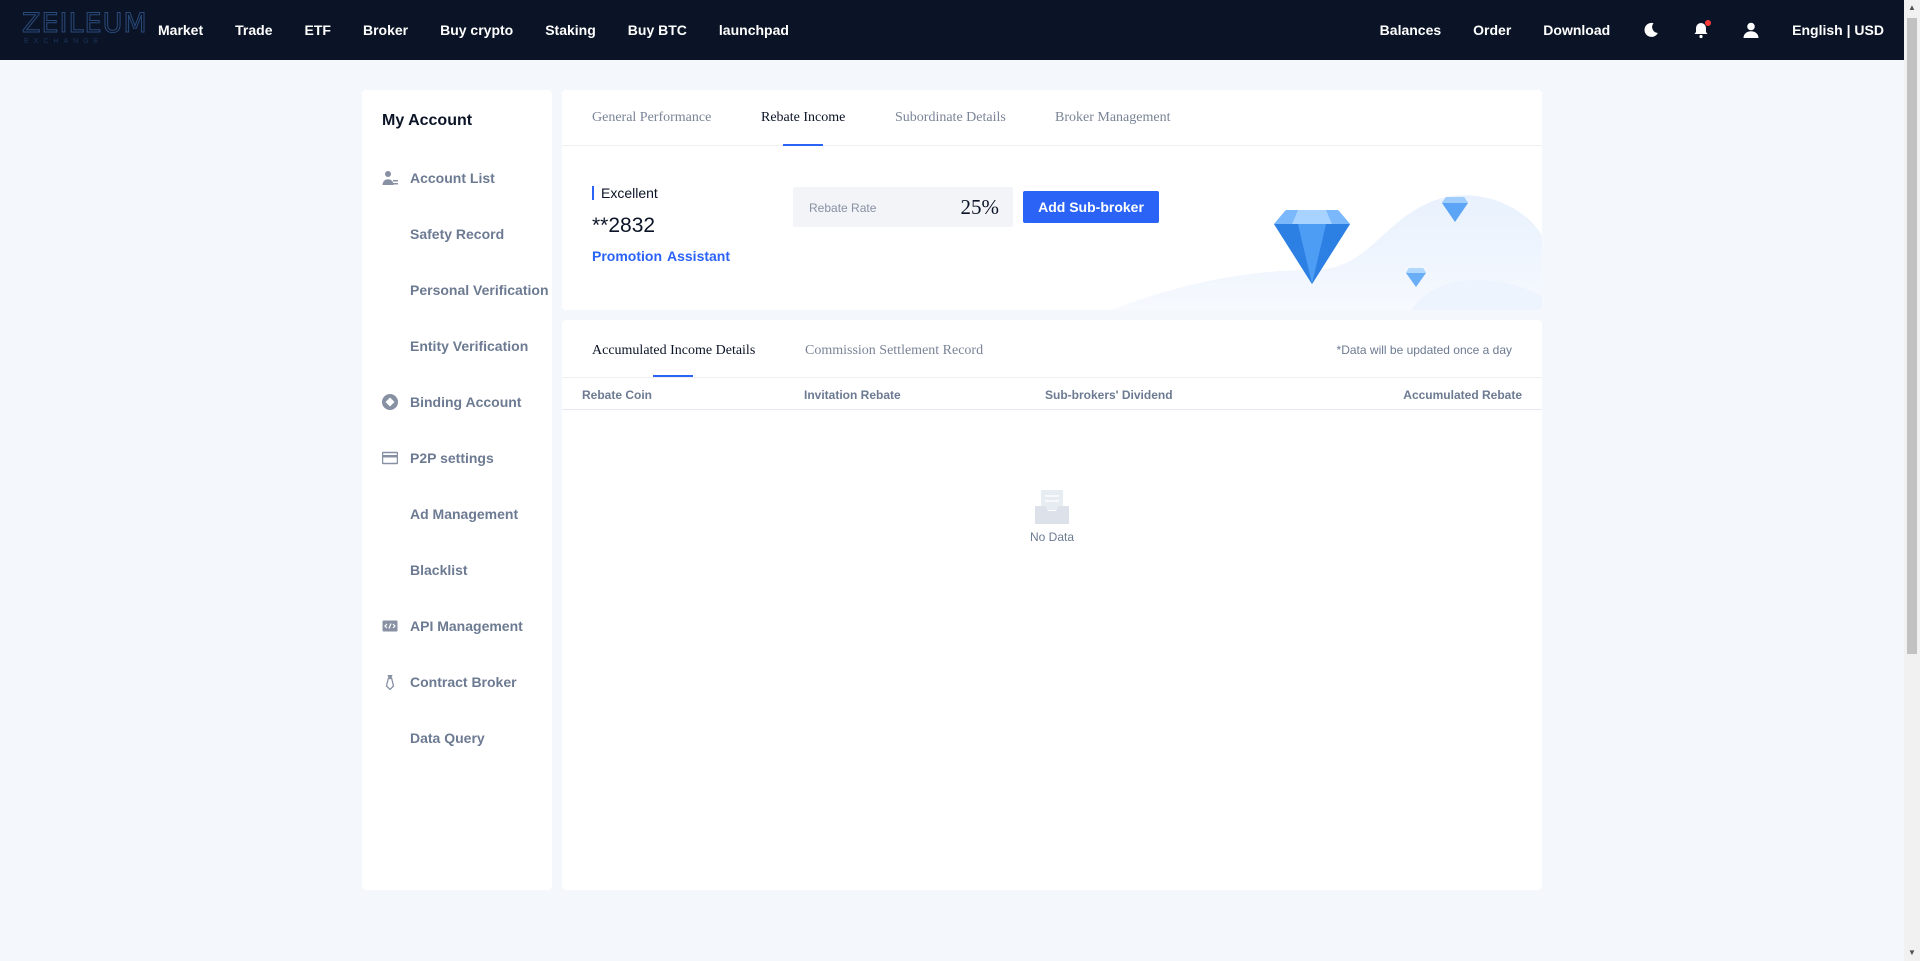  I want to click on sidebar-item-binding-account: Binding Account, so click(451, 402).